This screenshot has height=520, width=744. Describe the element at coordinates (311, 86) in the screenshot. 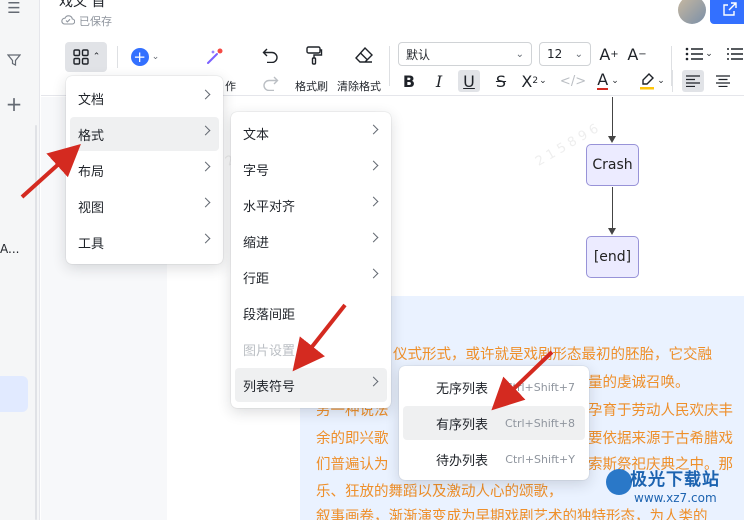

I see `format-painter-label: 格式刷` at that location.